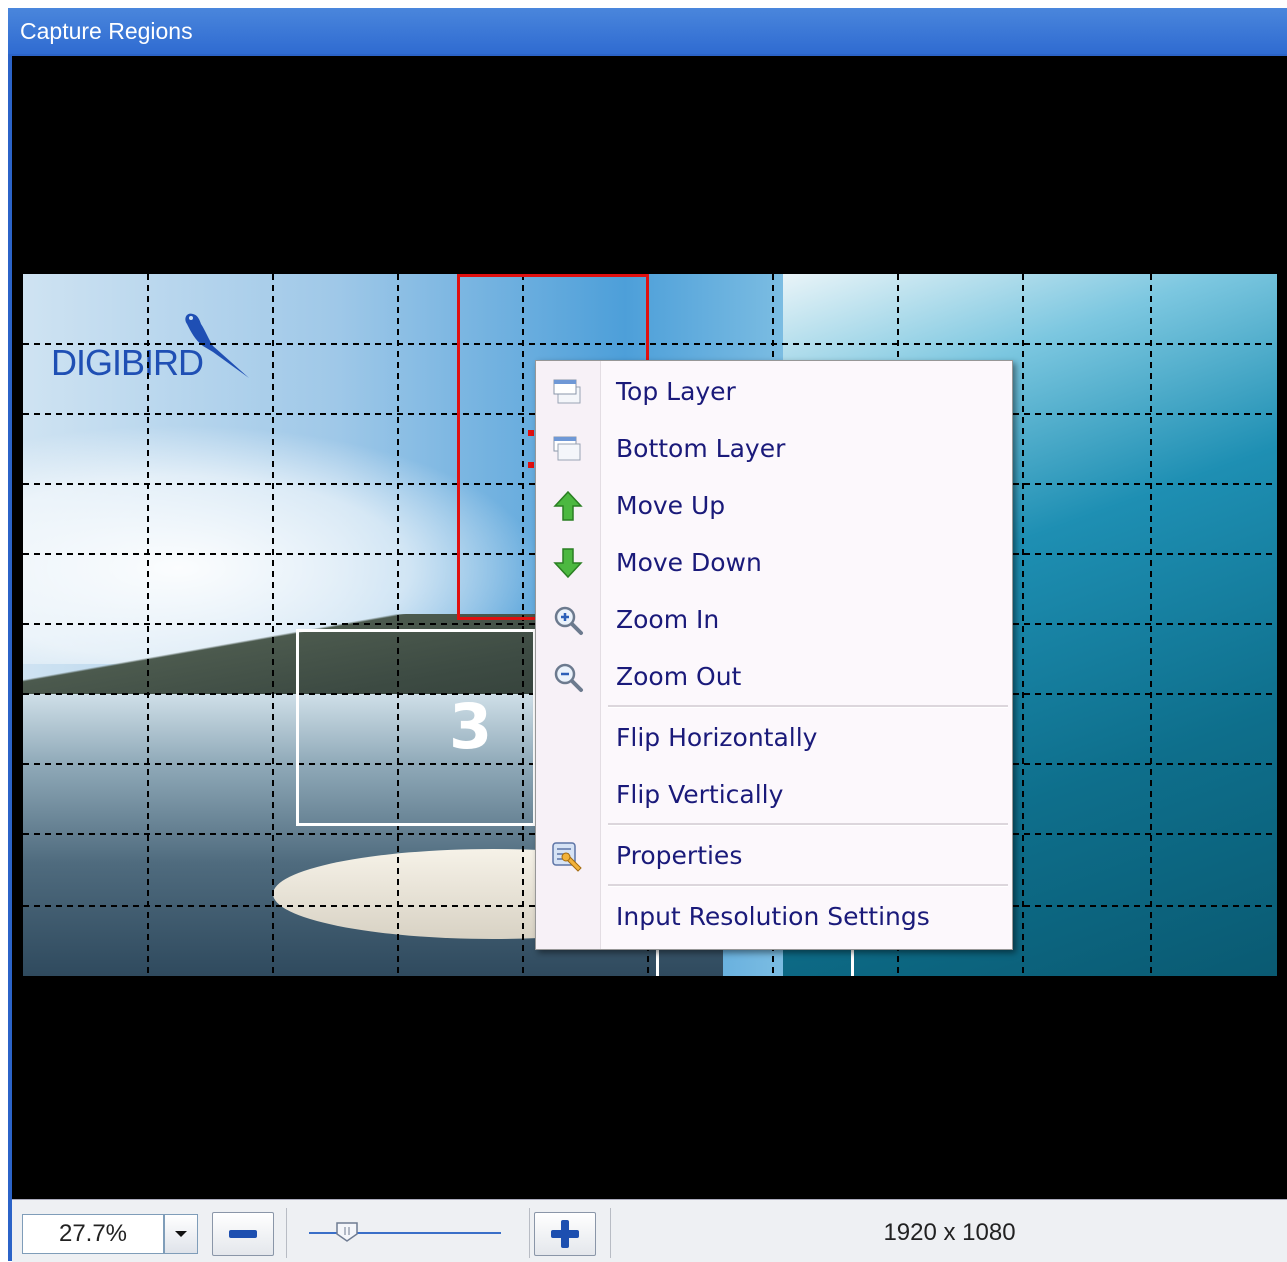 Image resolution: width=1287 pixels, height=1262 pixels. Describe the element at coordinates (774, 619) in the screenshot. I see `menu-item-zoom-in: Zoom In` at that location.